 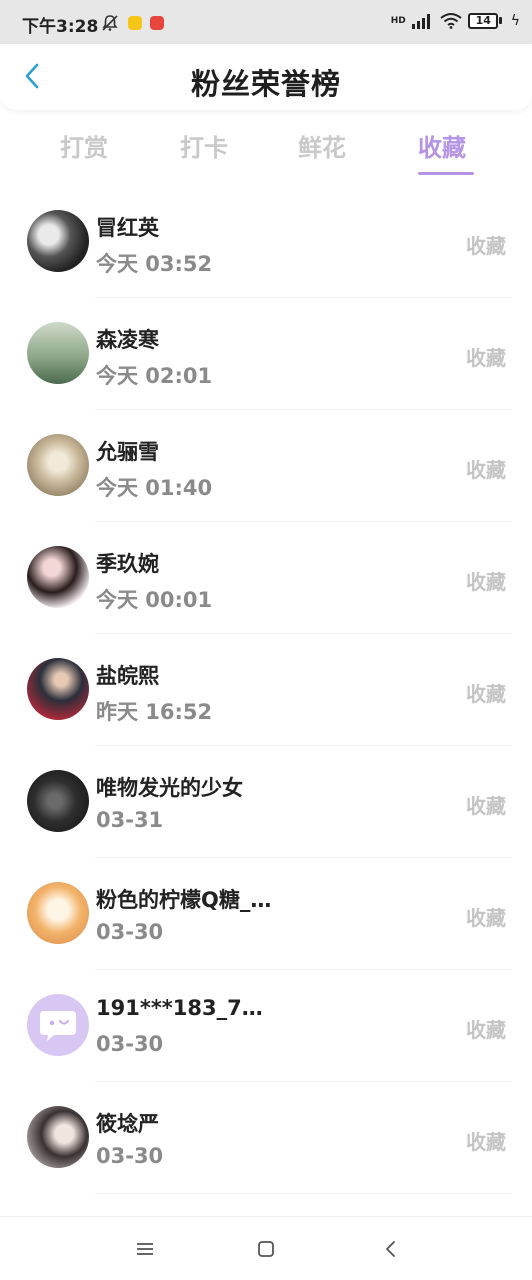 I want to click on app-notification-icon, so click(x=135, y=23).